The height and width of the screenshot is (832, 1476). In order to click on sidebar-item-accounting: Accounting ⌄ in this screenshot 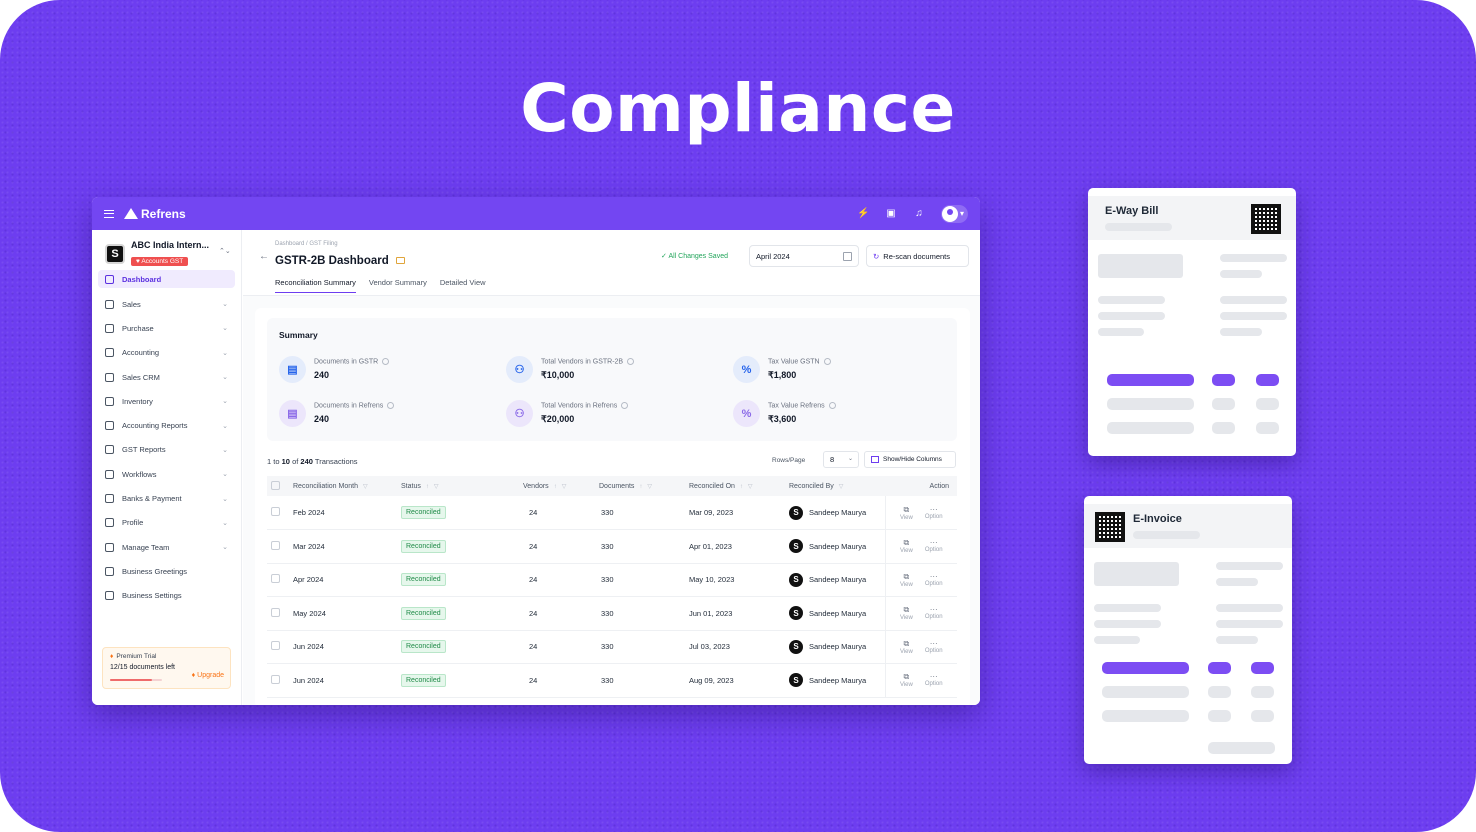, I will do `click(166, 353)`.